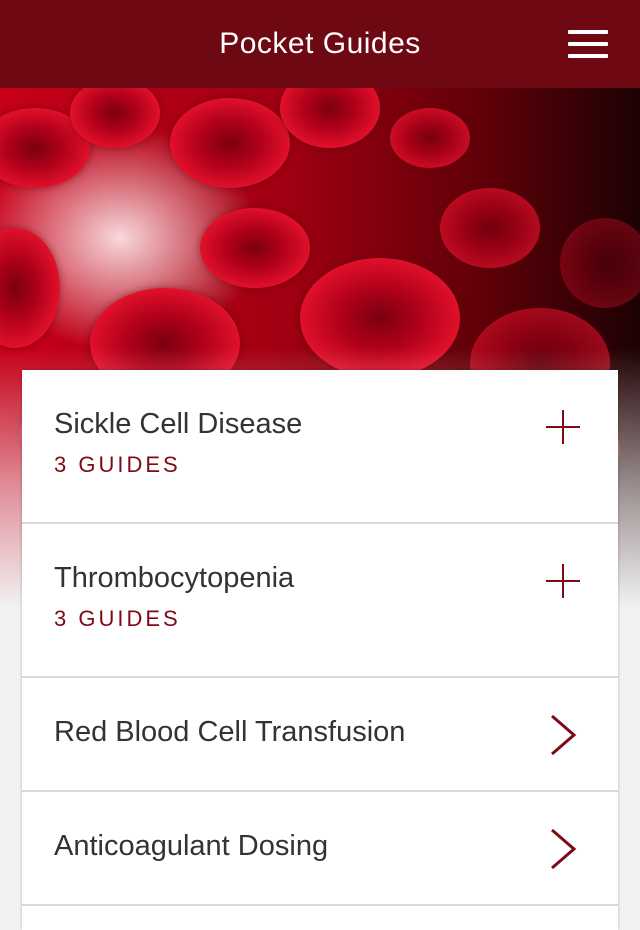 This screenshot has width=640, height=930. I want to click on guide-title: Red Blood Cell Transfusion, so click(230, 732).